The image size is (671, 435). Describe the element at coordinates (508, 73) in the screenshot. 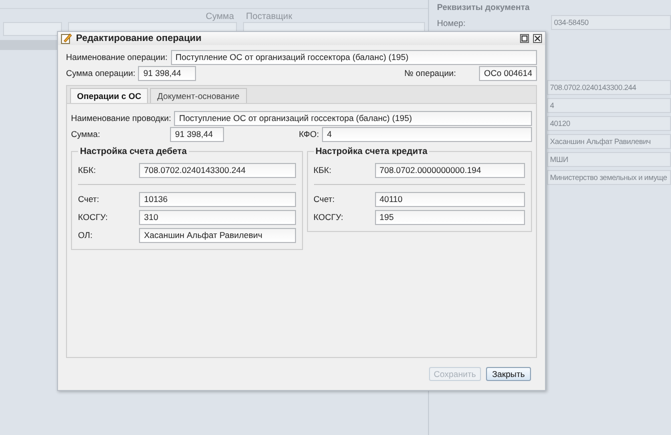

I see `text-field: ОСо 004614` at that location.